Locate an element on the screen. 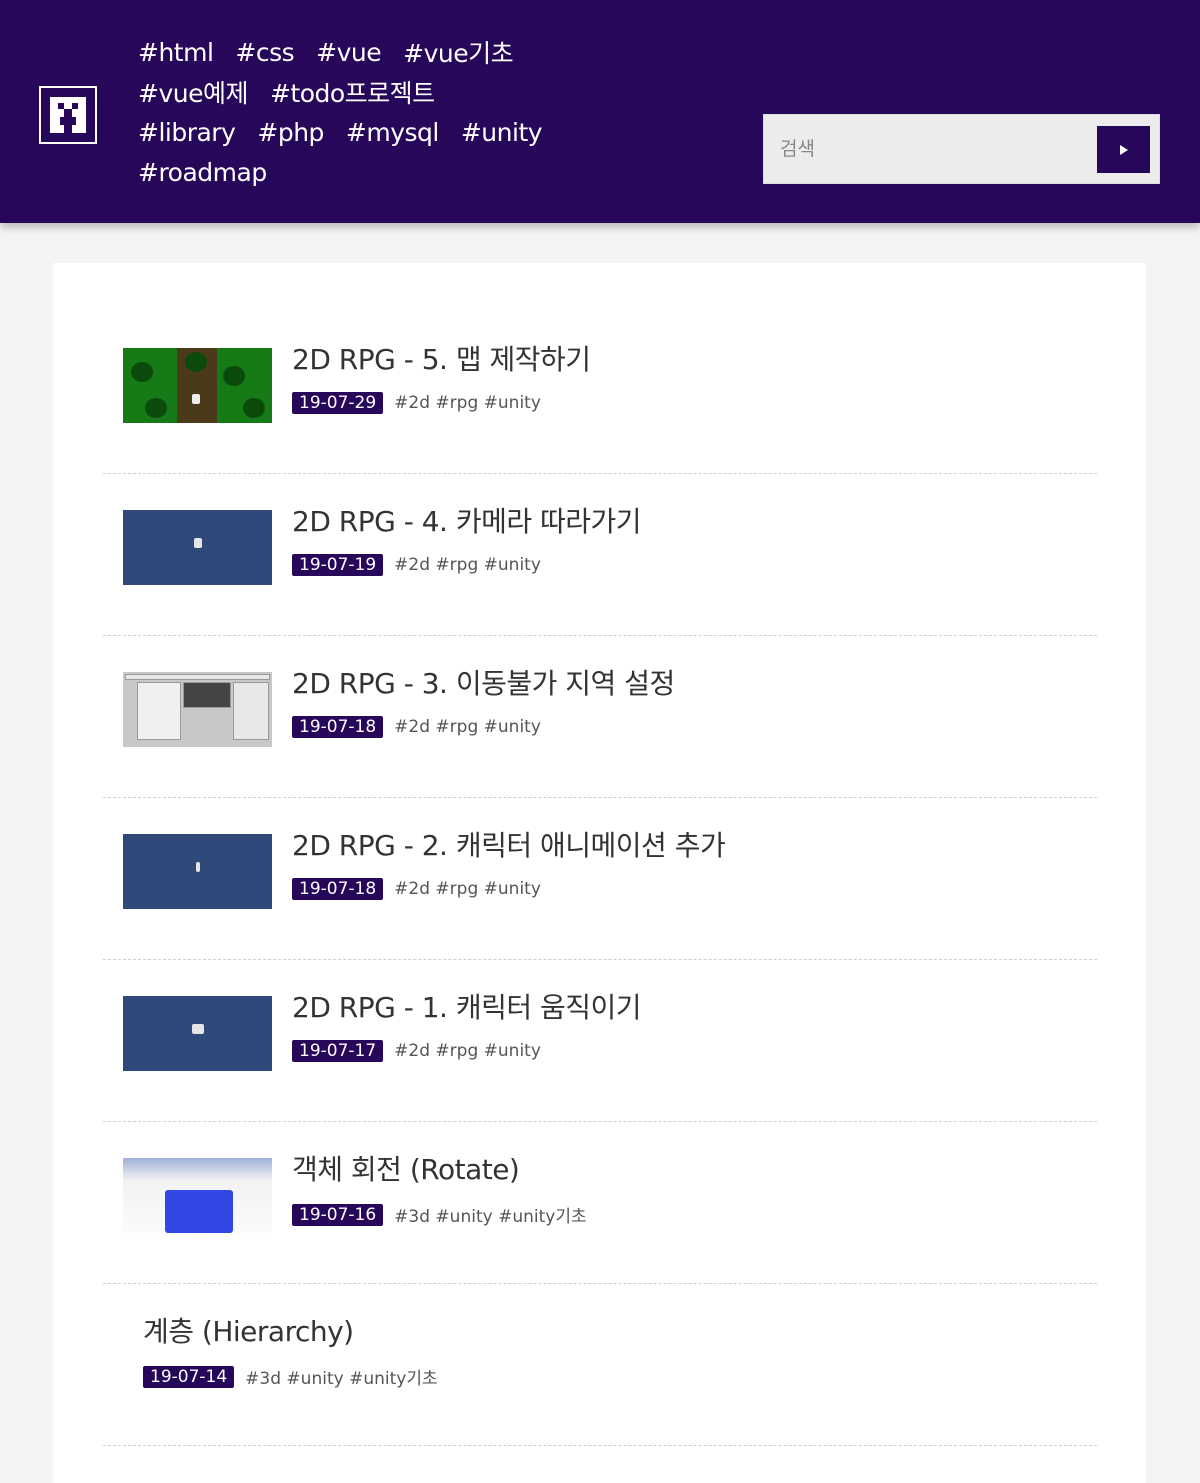  post-meta: 19-07-14 #3d #unity #unity기초 is located at coordinates (290, 1376).